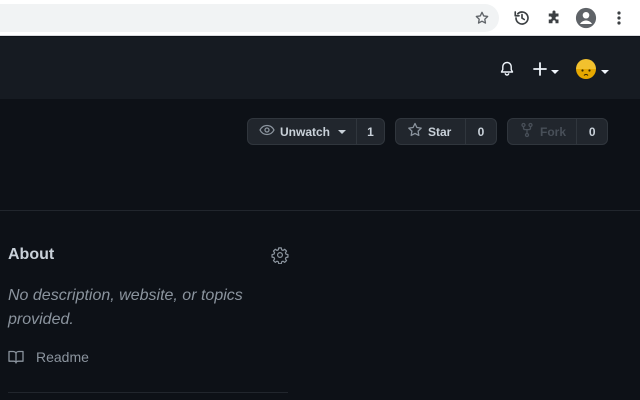  I want to click on bookmark-star-icon, so click(482, 18).